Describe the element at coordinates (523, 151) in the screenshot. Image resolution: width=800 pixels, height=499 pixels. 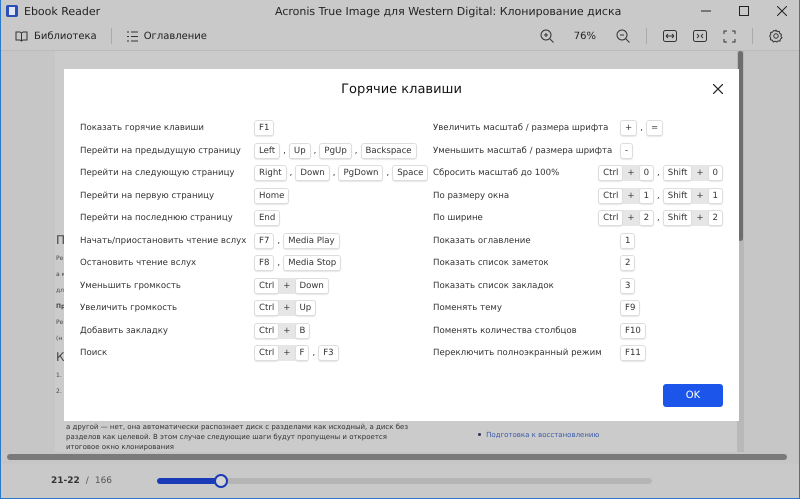
I see `action-label: Уменьшить масштаб / размера шрифта` at that location.